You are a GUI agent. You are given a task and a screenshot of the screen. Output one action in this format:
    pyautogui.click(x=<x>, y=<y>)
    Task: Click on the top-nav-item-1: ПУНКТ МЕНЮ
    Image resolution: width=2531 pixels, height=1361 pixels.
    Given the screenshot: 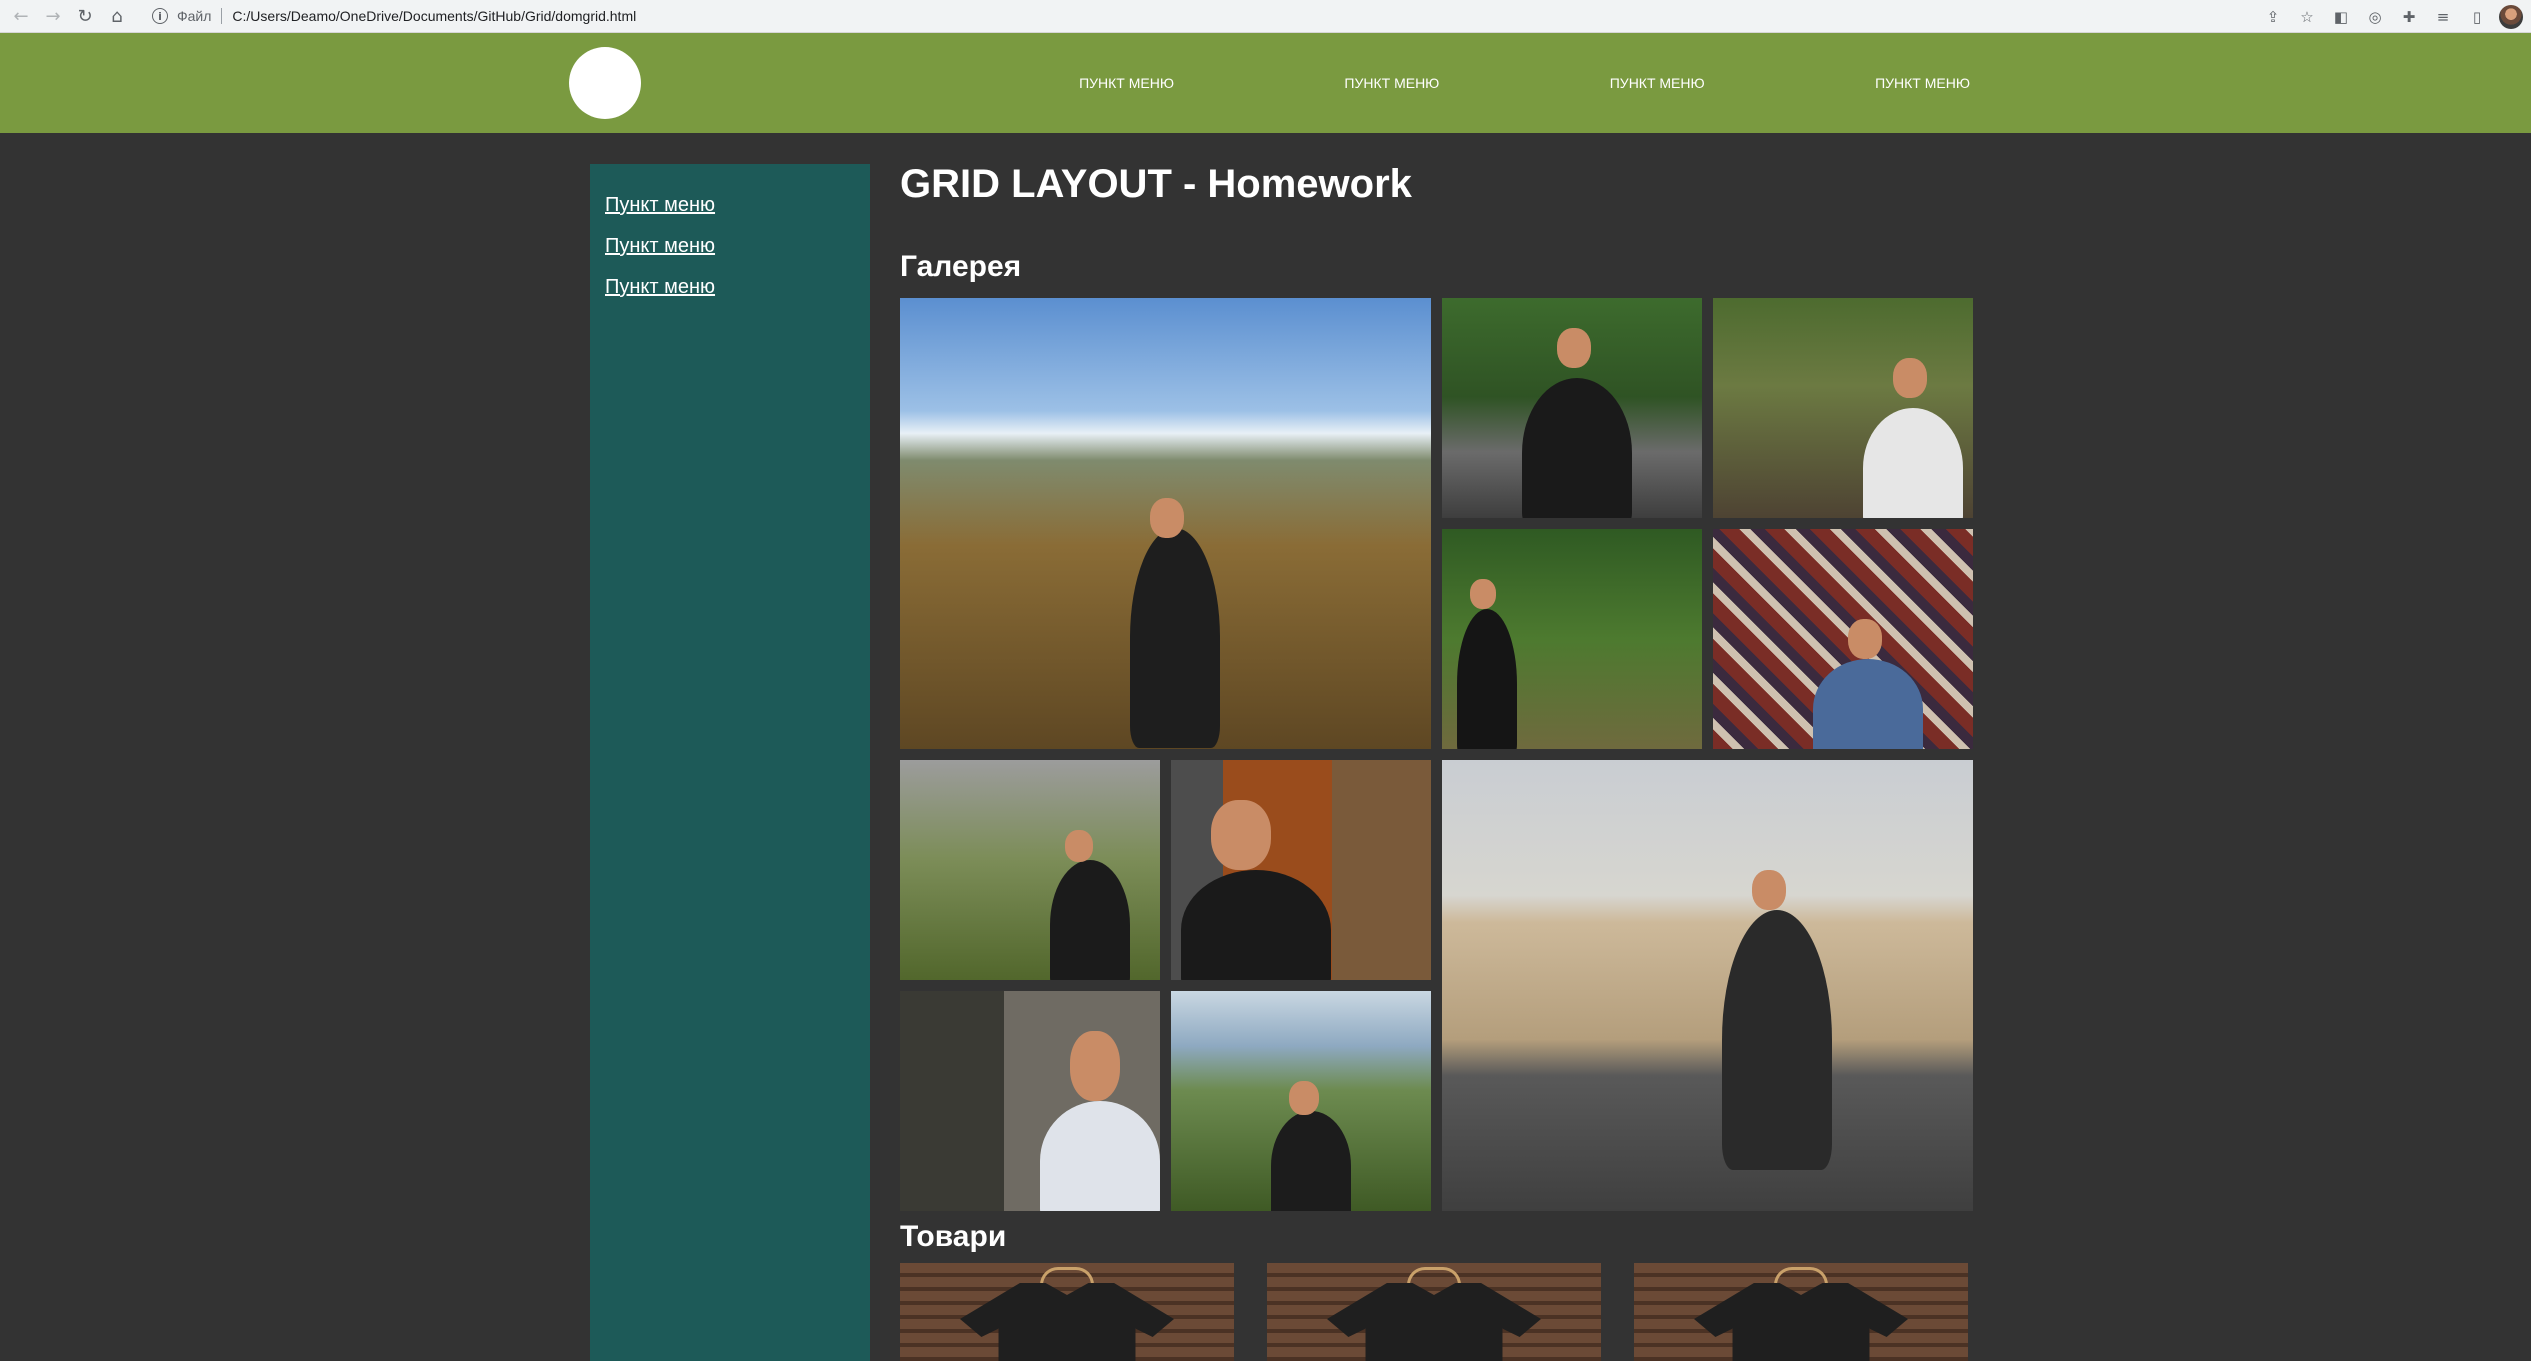 What is the action you would take?
    pyautogui.click(x=1111, y=83)
    